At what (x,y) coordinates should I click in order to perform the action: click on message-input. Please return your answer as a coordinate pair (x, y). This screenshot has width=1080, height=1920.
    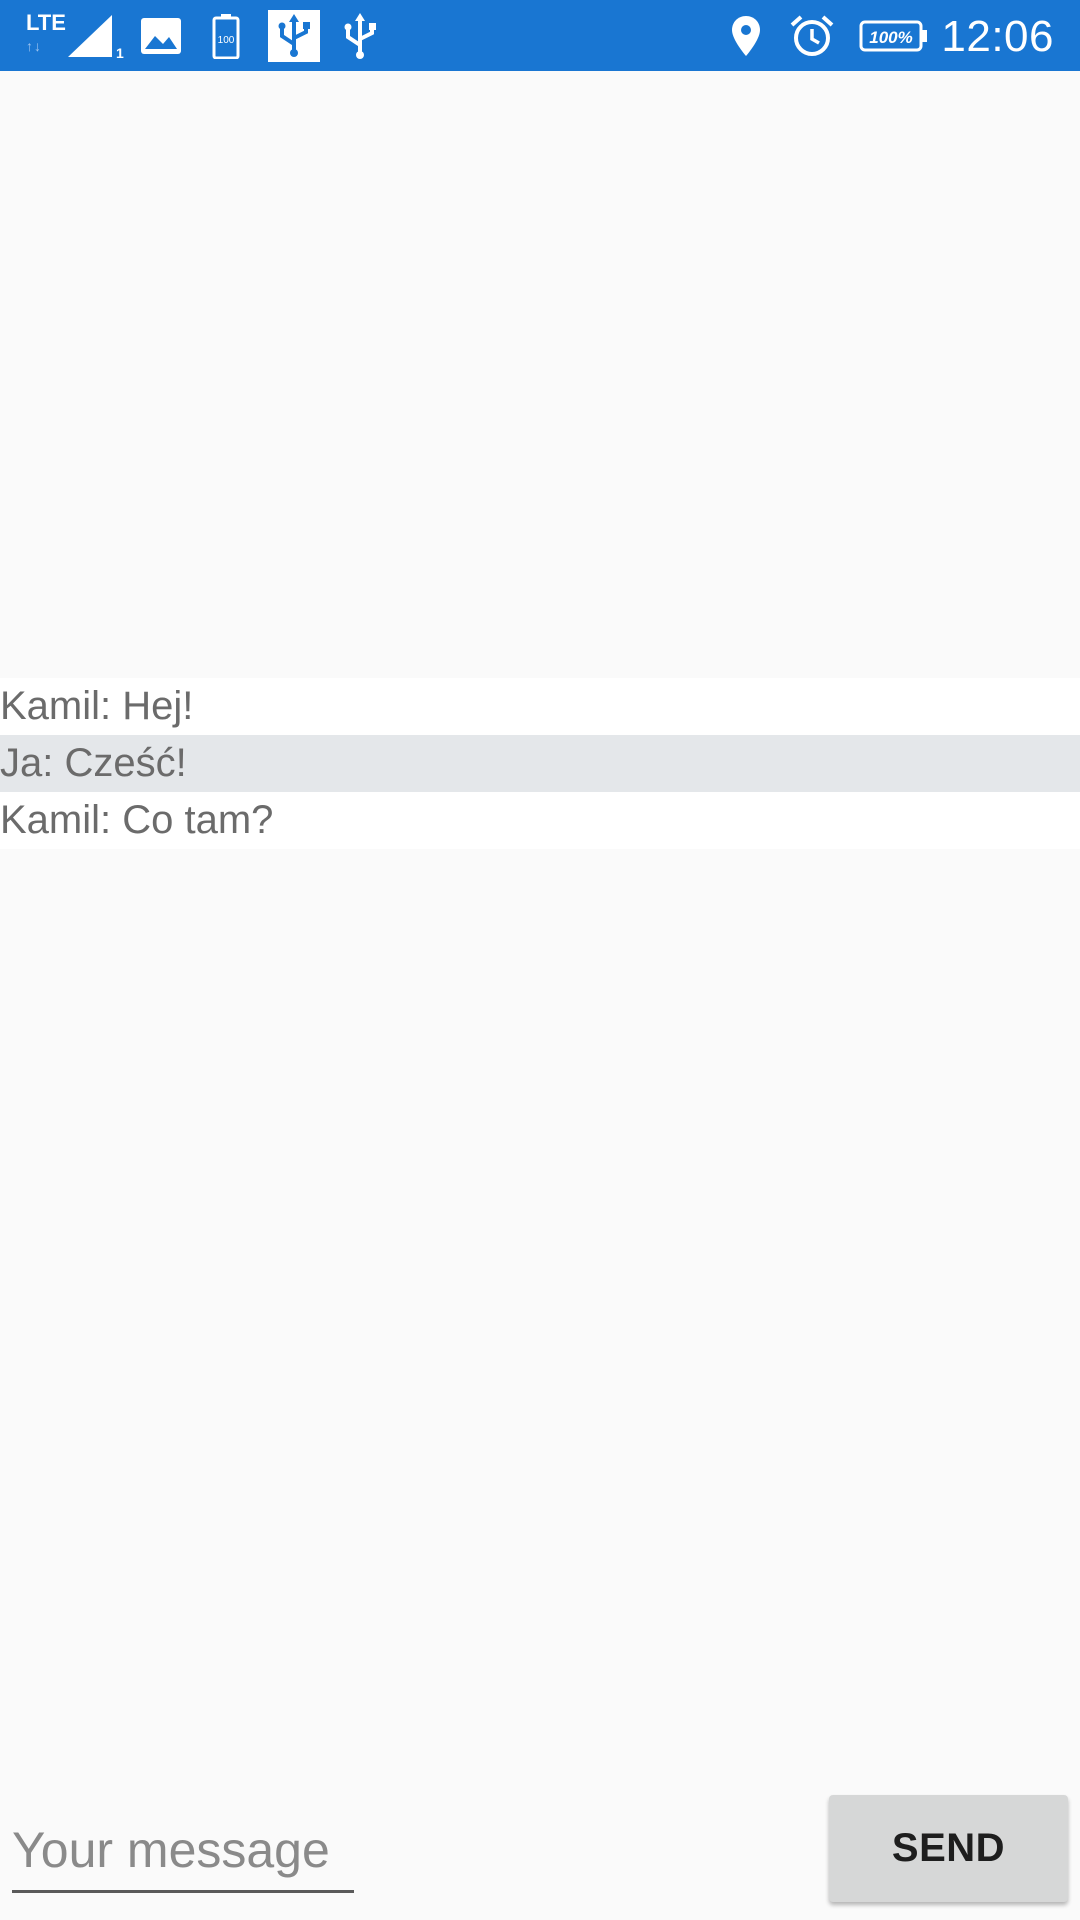
    Looking at the image, I should click on (183, 1851).